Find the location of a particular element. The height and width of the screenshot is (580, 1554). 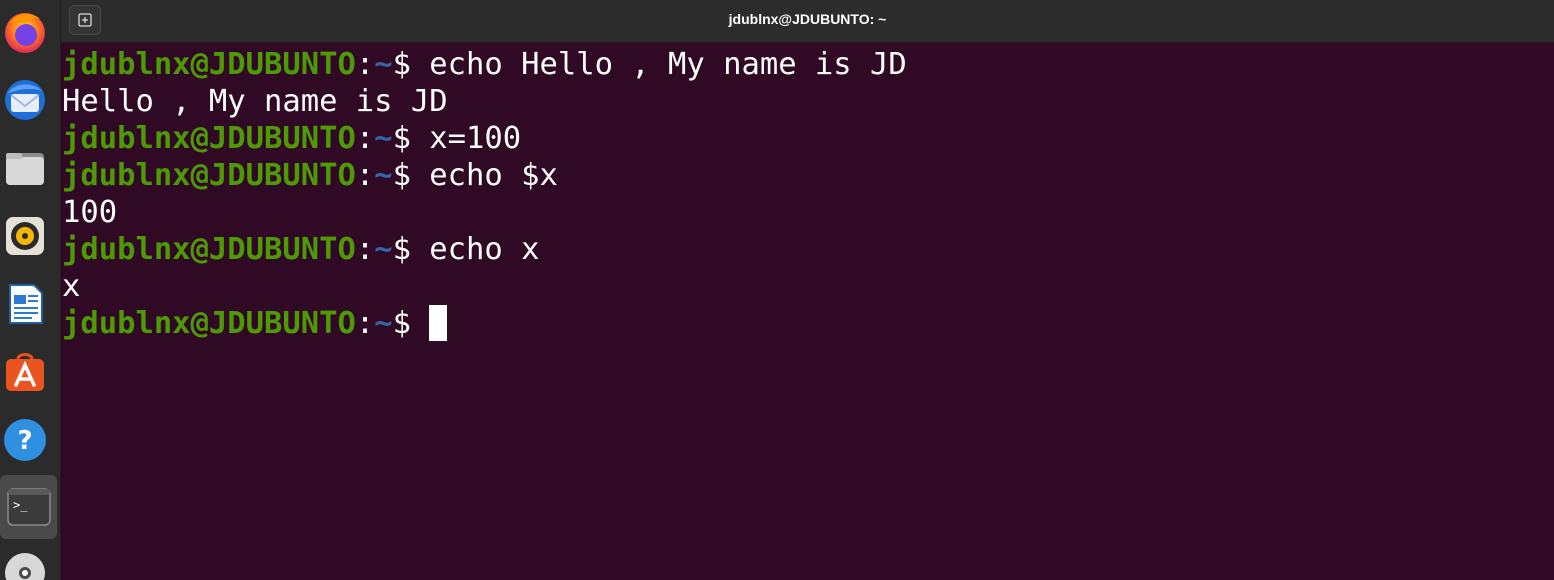

command-text: echo Hello , My name is JD is located at coordinates (658, 64).